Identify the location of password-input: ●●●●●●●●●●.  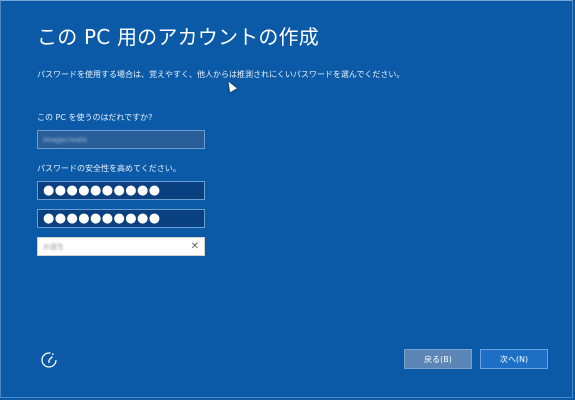
(121, 190).